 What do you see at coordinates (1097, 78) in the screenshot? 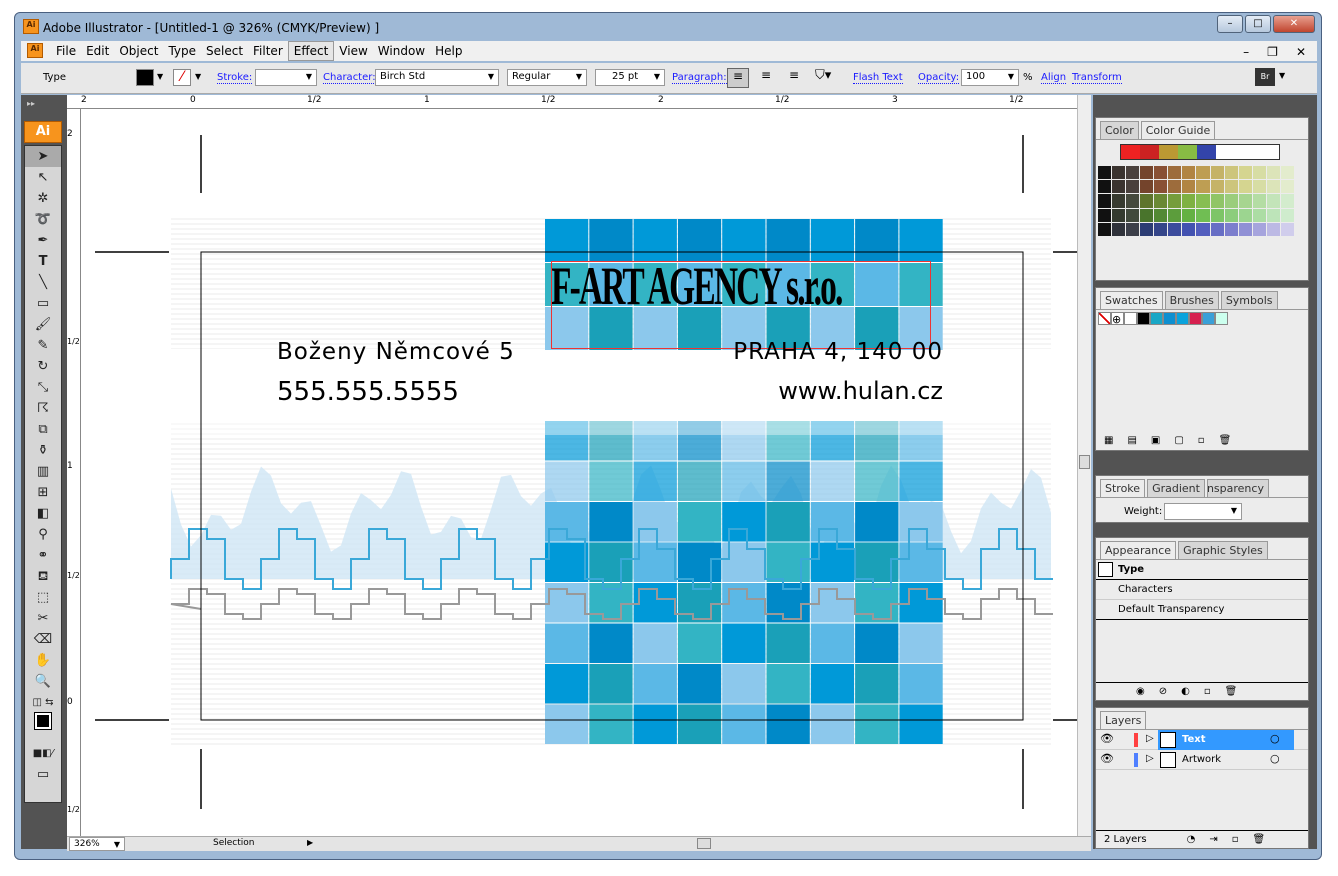
I see `transform-link: Transform` at bounding box center [1097, 78].